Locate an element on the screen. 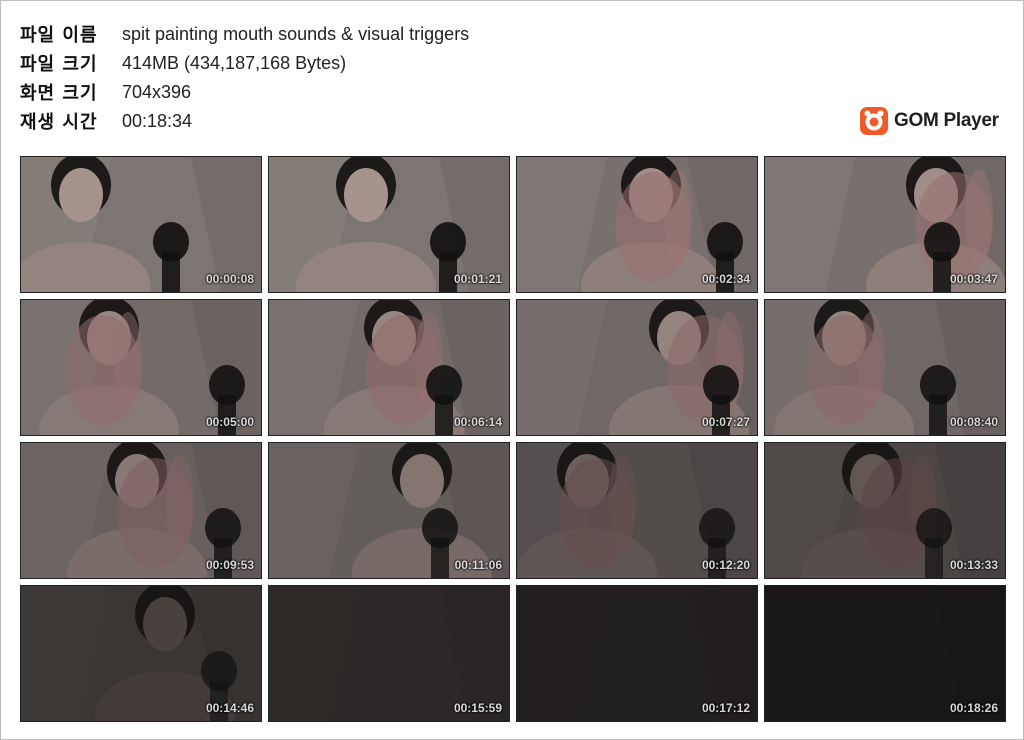 The image size is (1024, 740). thumbnail-timestamp: 00:13:33 is located at coordinates (973, 565).